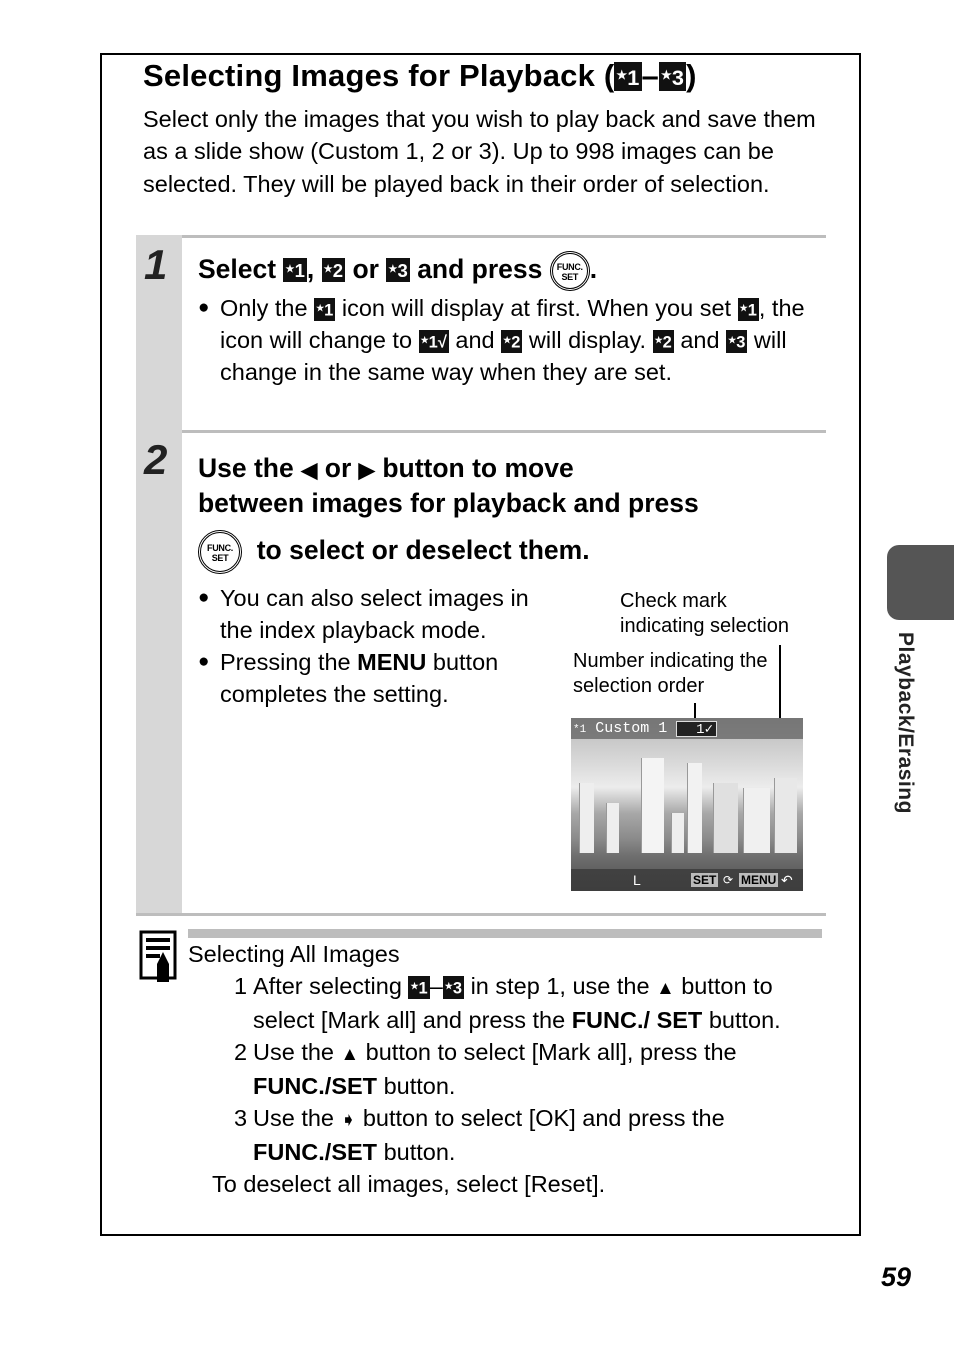 Image resolution: width=954 pixels, height=1345 pixels. I want to click on screen-top-bar: *1 Custom 1 1✓, so click(687, 728).